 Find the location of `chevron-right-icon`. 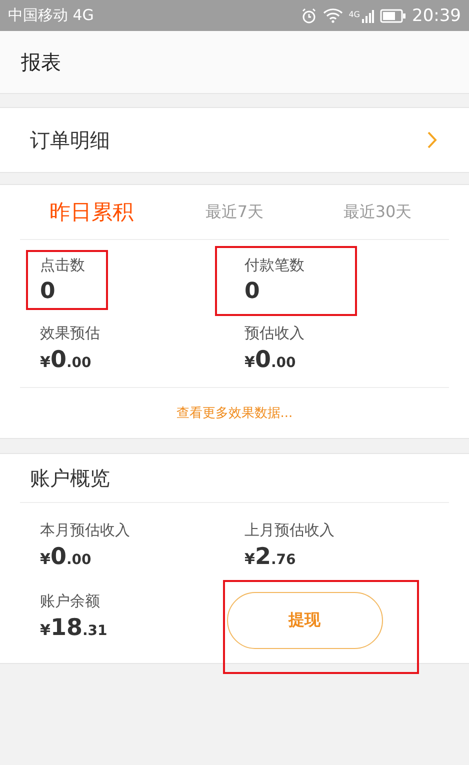

chevron-right-icon is located at coordinates (432, 140).